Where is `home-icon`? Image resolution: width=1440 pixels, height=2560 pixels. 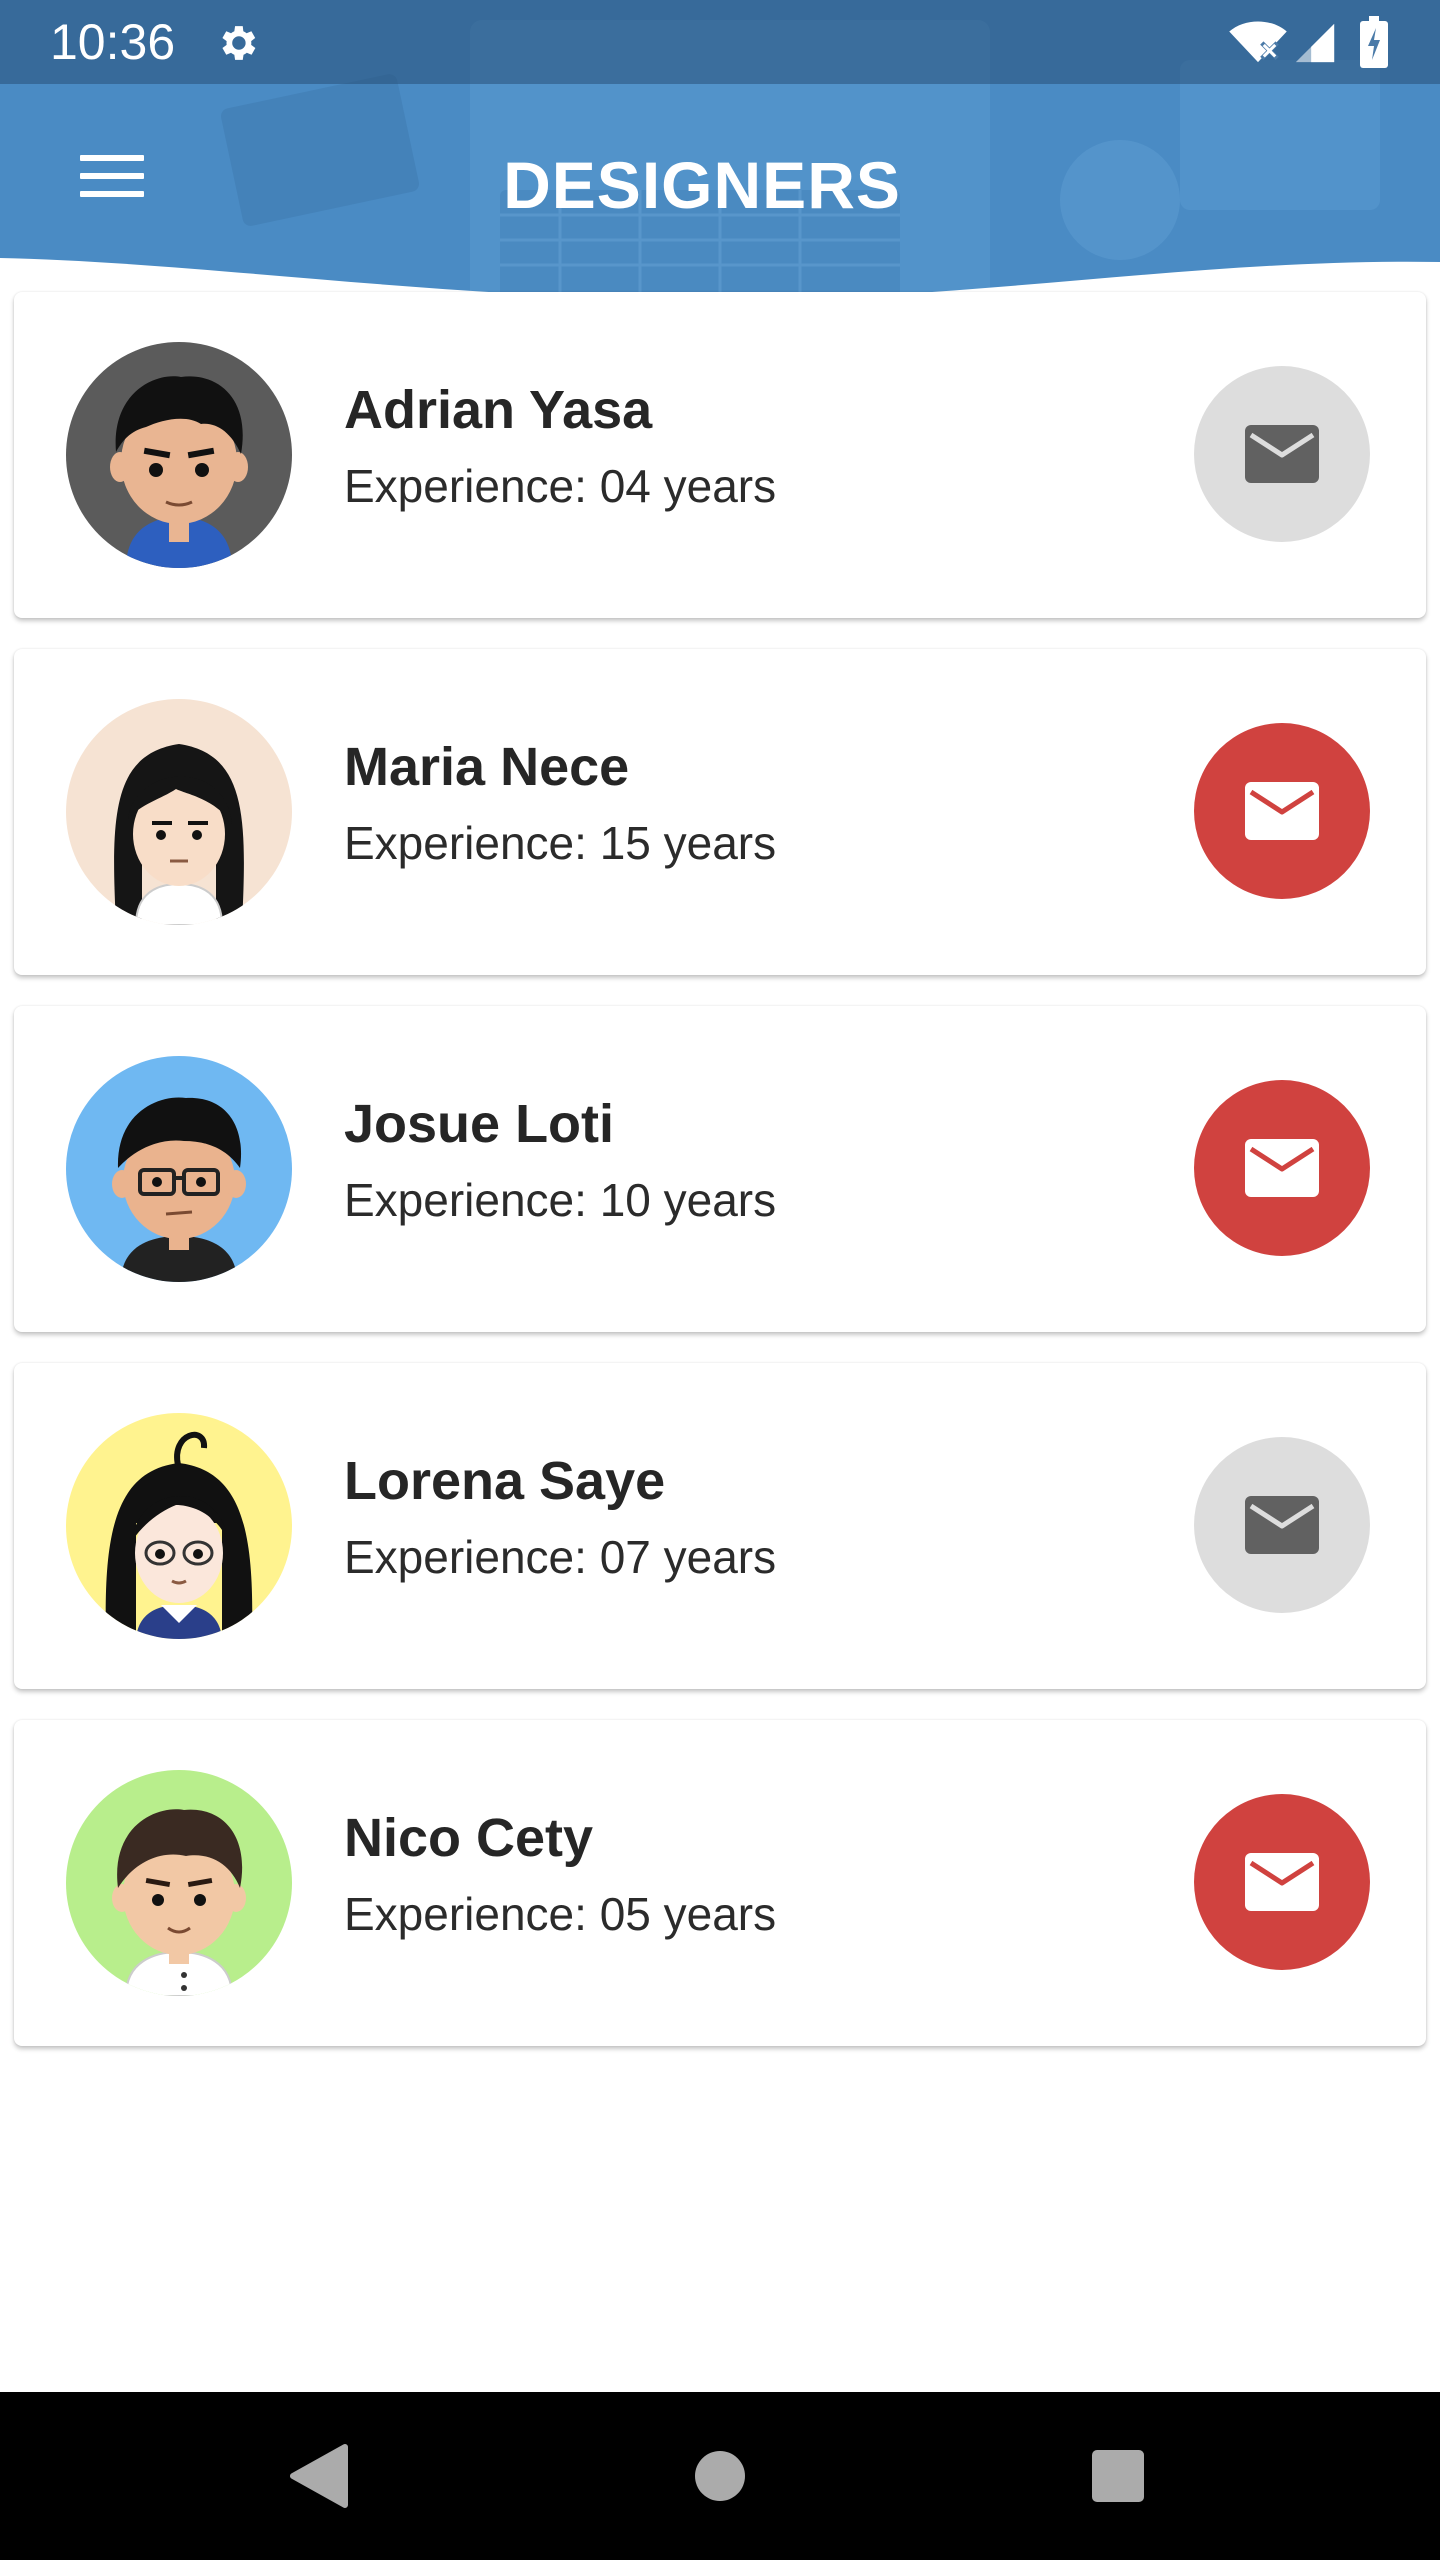 home-icon is located at coordinates (720, 2476).